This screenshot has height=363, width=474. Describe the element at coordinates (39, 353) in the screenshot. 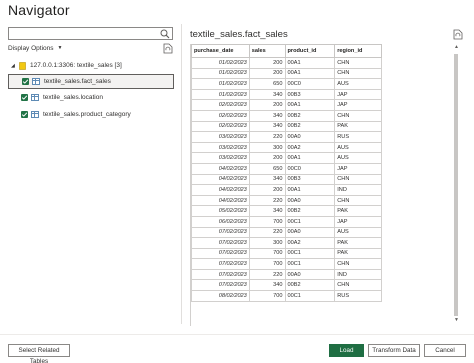

I see `select-related-tables-button: Select Related Tables` at that location.